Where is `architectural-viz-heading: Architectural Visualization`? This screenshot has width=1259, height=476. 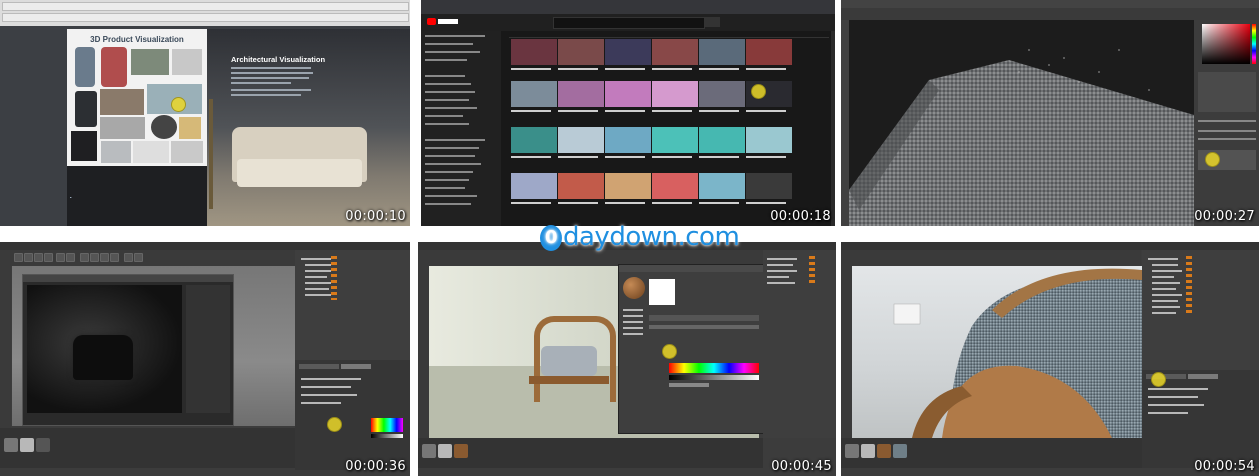
architectural-viz-heading: Architectural Visualization is located at coordinates (278, 59).